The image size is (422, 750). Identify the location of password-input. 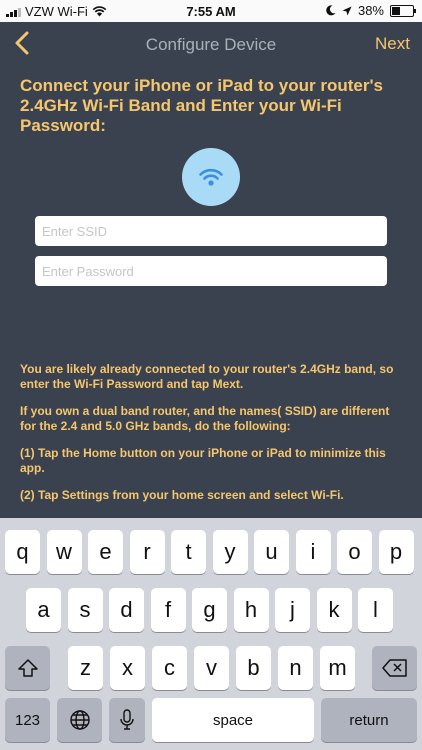
(211, 271).